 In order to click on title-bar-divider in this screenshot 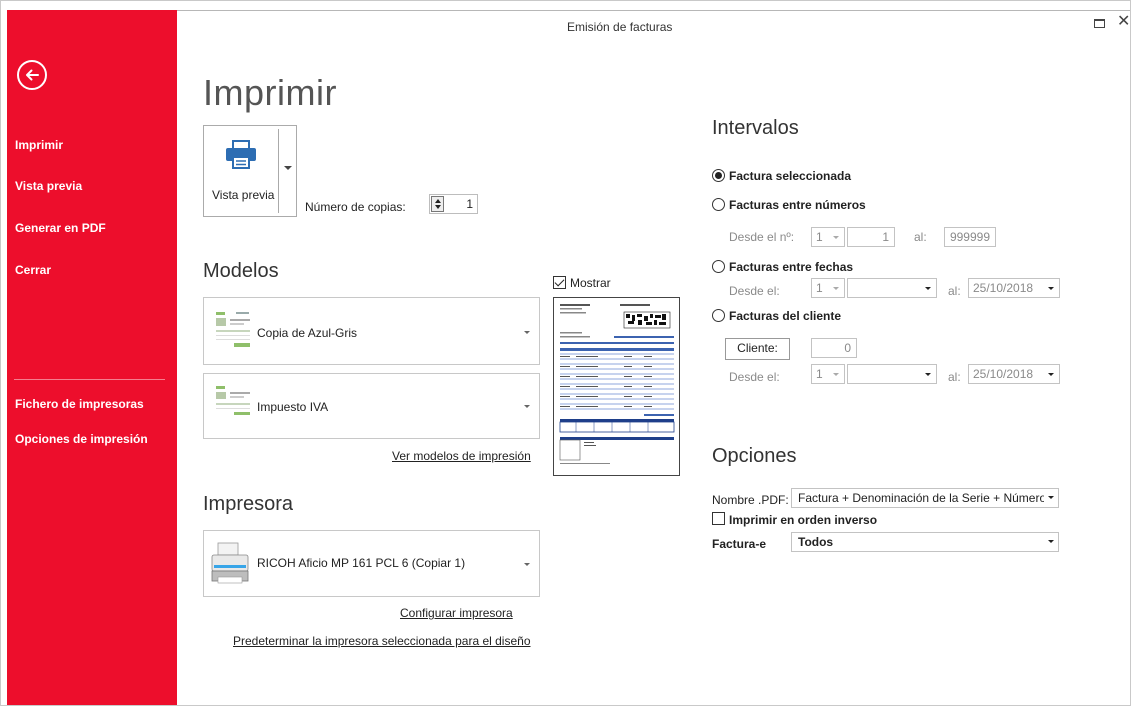, I will do `click(654, 10)`.